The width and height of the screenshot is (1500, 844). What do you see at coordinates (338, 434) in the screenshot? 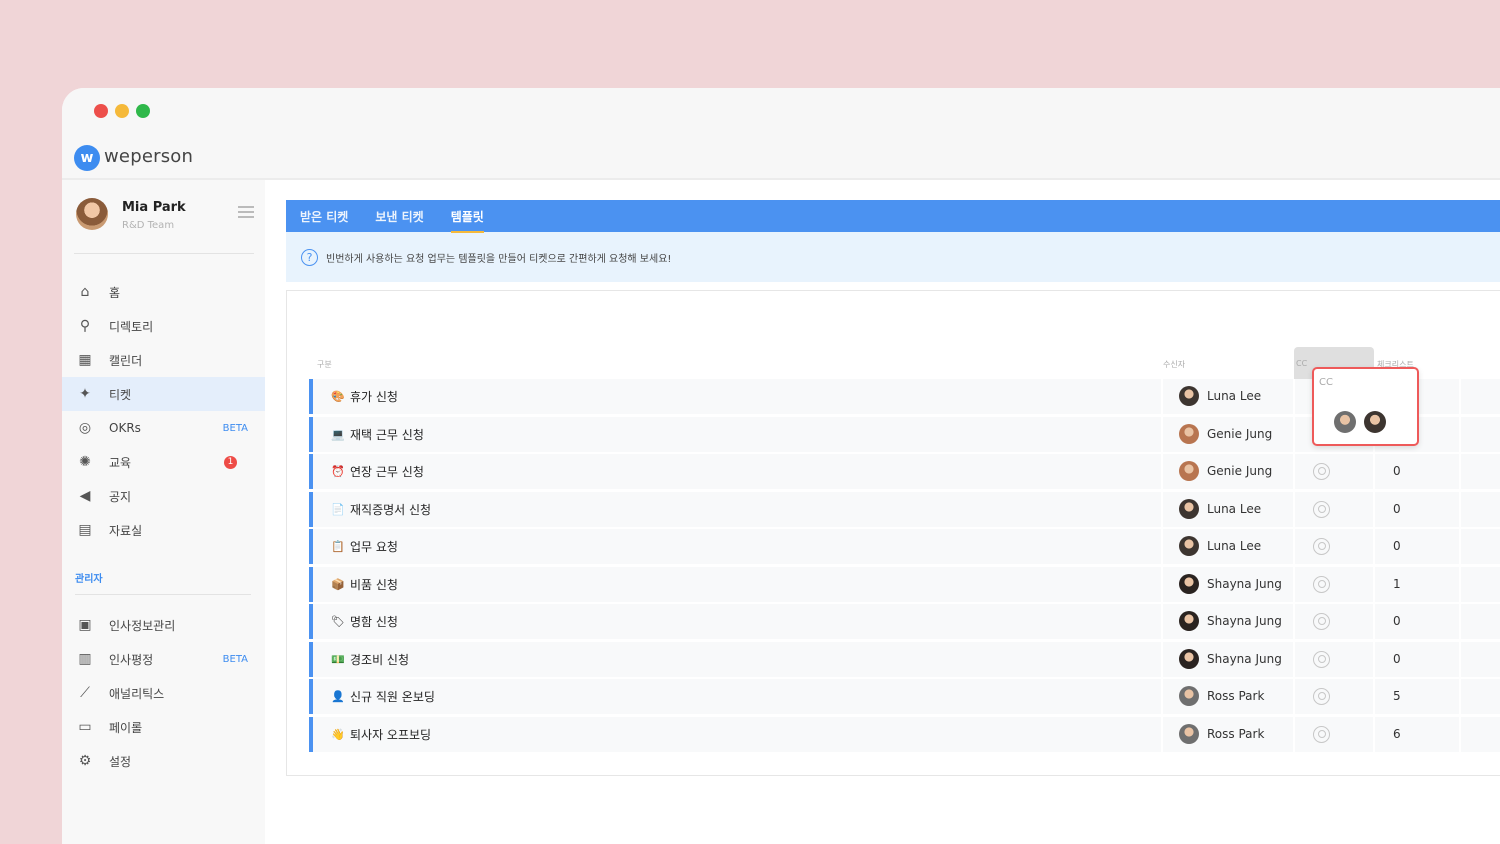
I see `template-icon: 💻` at bounding box center [338, 434].